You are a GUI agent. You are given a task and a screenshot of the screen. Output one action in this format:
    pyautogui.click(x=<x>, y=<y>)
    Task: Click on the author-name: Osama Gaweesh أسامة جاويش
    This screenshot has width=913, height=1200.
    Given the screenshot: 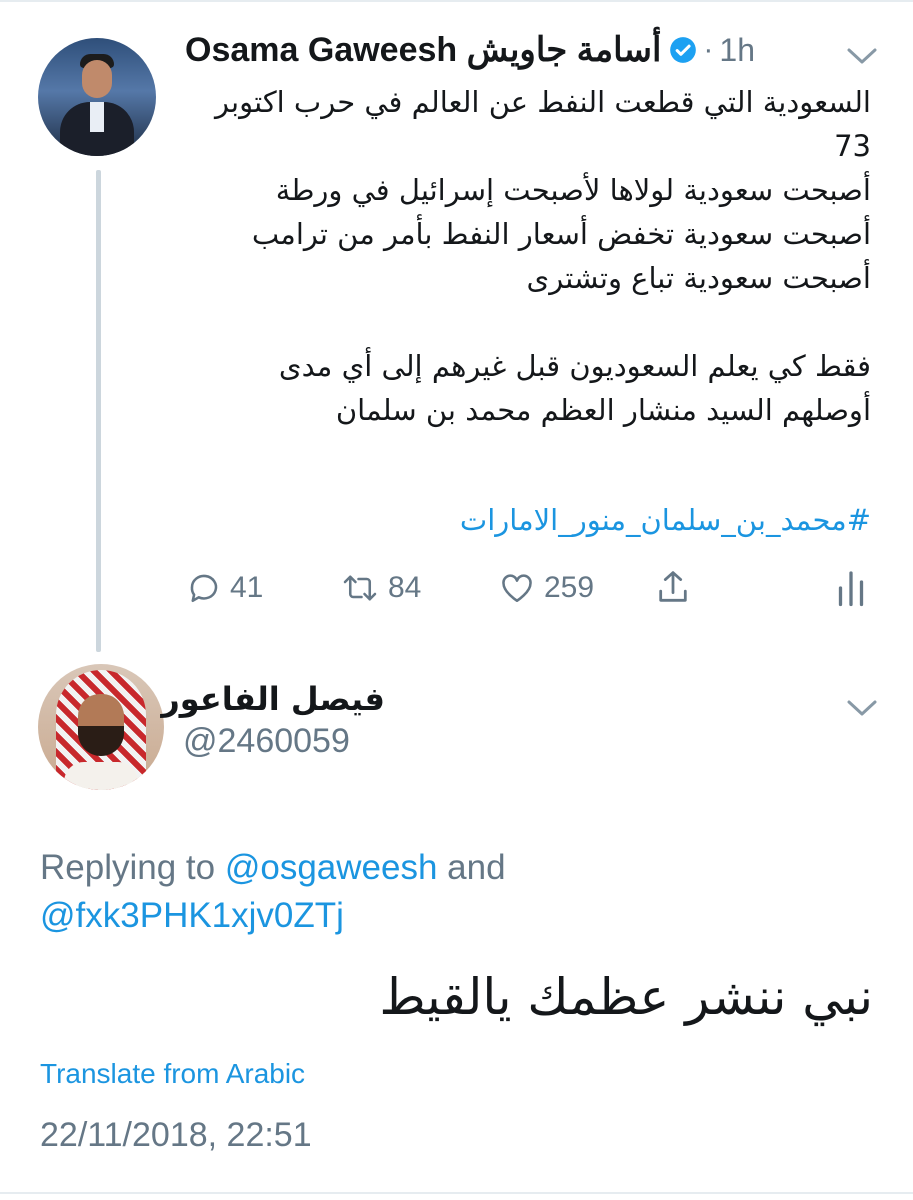 What is the action you would take?
    pyautogui.click(x=423, y=50)
    